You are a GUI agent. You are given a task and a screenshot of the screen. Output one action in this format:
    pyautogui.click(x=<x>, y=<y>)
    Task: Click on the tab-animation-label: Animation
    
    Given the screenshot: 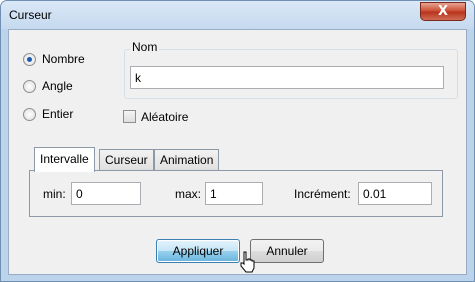 What is the action you would take?
    pyautogui.click(x=187, y=160)
    